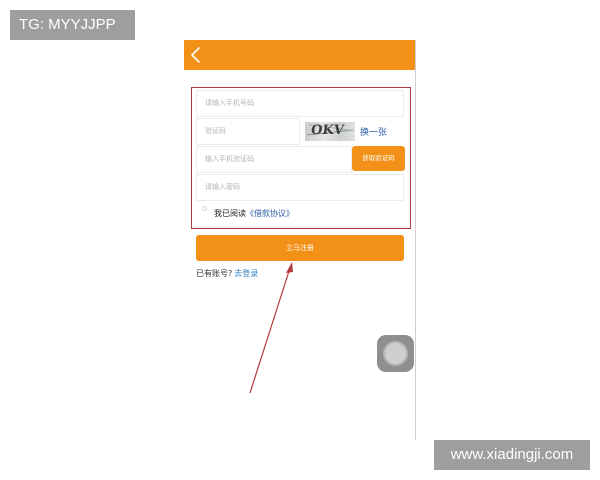 The image size is (600, 480). Describe the element at coordinates (512, 455) in the screenshot. I see `site-watermark: www.xiadingji.com` at that location.